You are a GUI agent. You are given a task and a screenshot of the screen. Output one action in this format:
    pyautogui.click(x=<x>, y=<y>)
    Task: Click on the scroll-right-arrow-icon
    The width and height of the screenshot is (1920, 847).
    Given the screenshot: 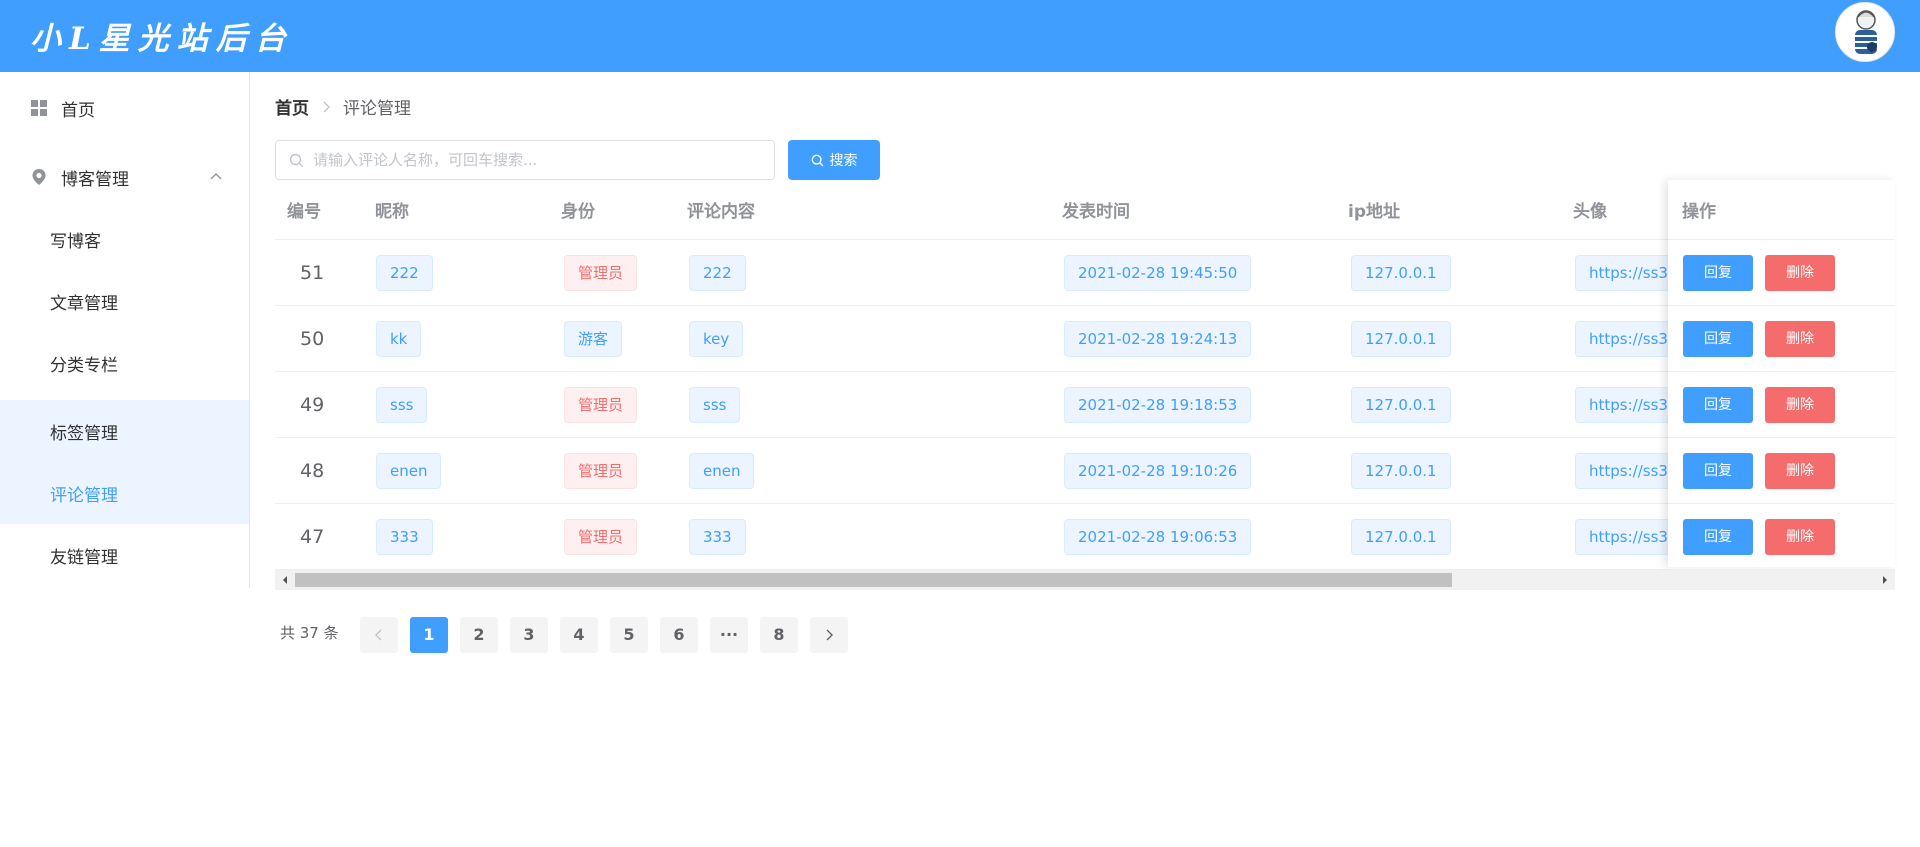 What is the action you would take?
    pyautogui.click(x=1885, y=580)
    